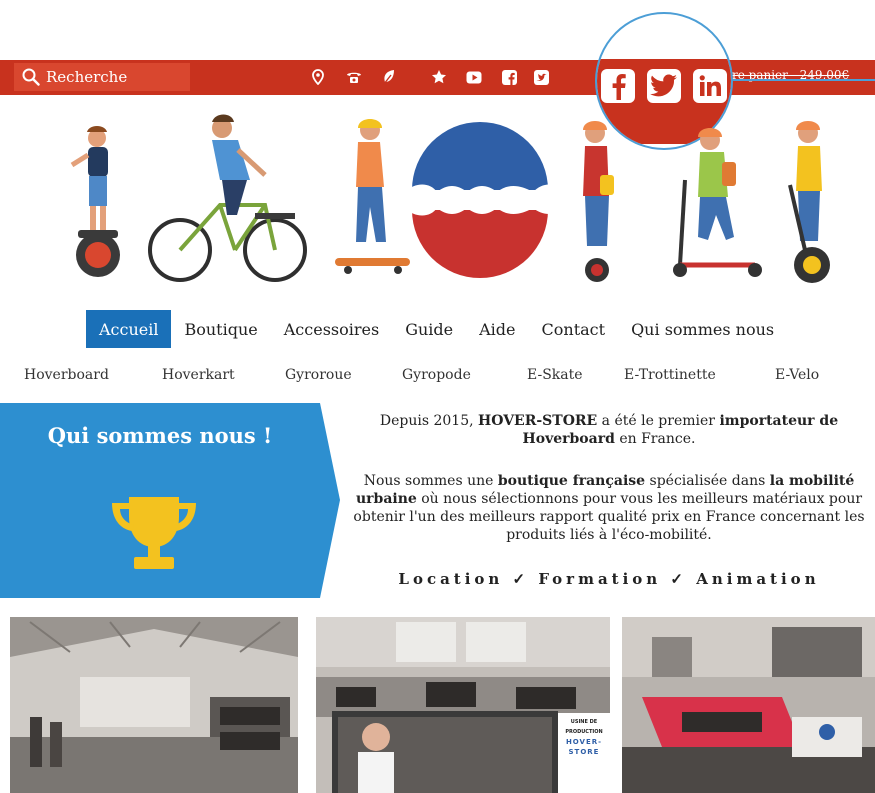 The height and width of the screenshot is (793, 875). Describe the element at coordinates (584, 737) in the screenshot. I see `factory-badge: USINE DE PRODUCTION HOVER-STORE` at that location.